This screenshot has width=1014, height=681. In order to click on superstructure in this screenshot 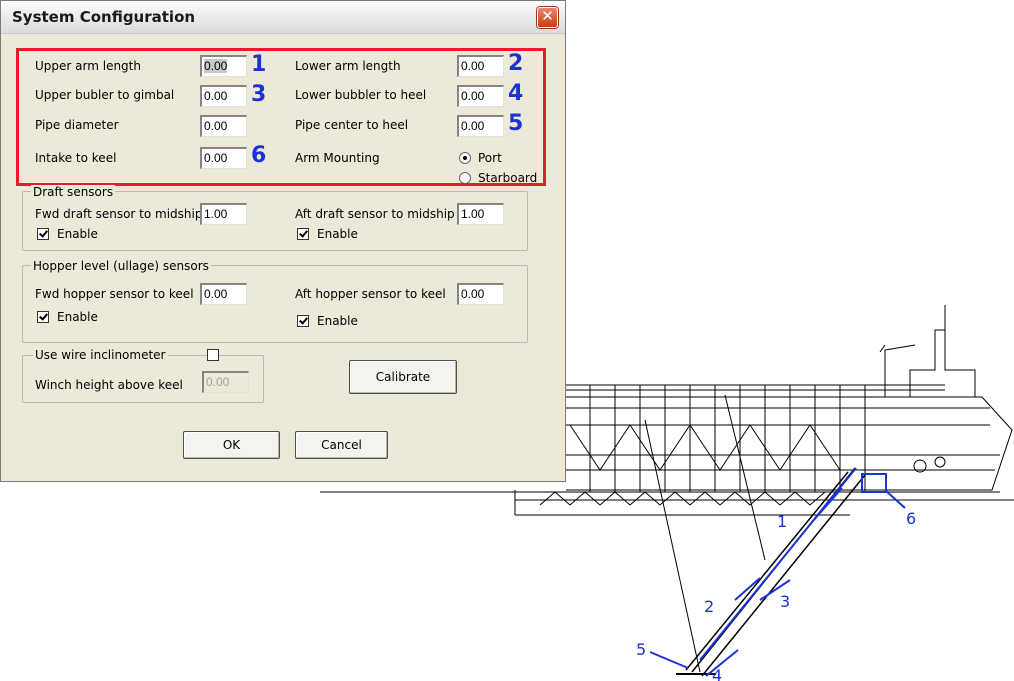, I will do `click(942, 363)`.